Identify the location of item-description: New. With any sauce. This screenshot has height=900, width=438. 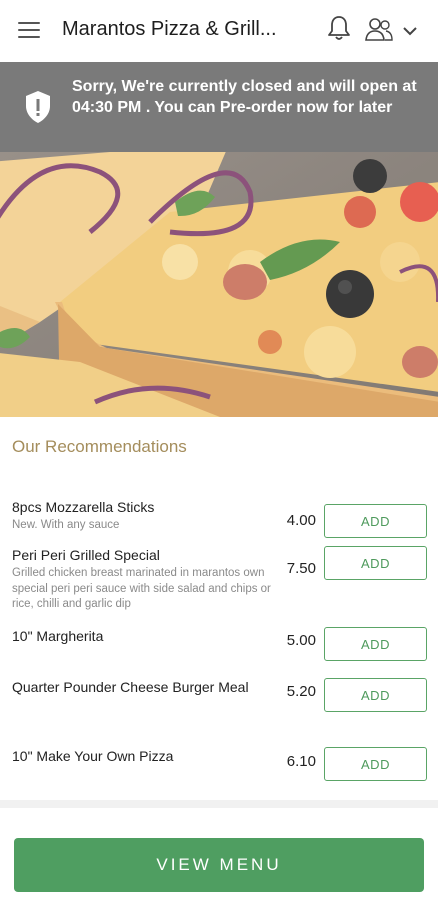
(66, 525).